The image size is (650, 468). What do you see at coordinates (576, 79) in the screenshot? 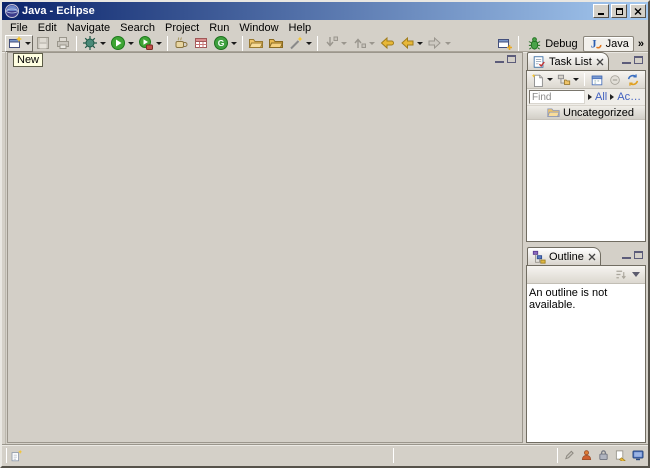
I see `categorize-dropdown-icon` at bounding box center [576, 79].